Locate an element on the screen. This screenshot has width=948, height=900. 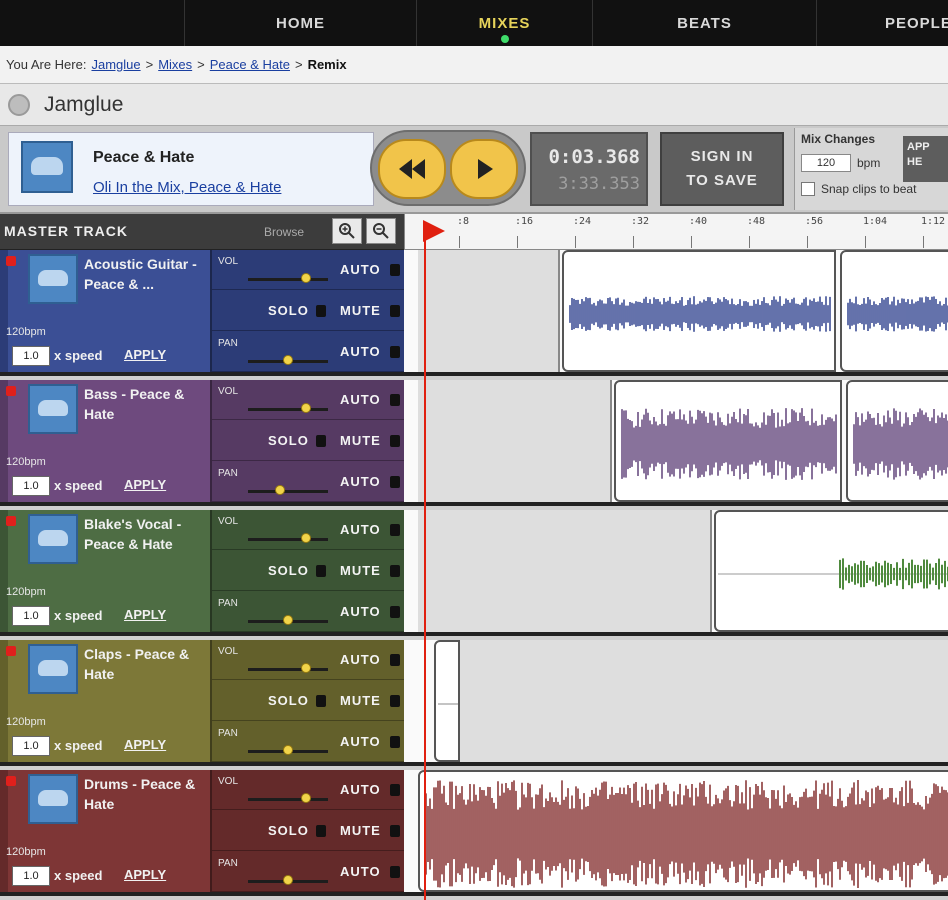
solo-mute-row: SOLO MUTE is located at coordinates (309, 311).